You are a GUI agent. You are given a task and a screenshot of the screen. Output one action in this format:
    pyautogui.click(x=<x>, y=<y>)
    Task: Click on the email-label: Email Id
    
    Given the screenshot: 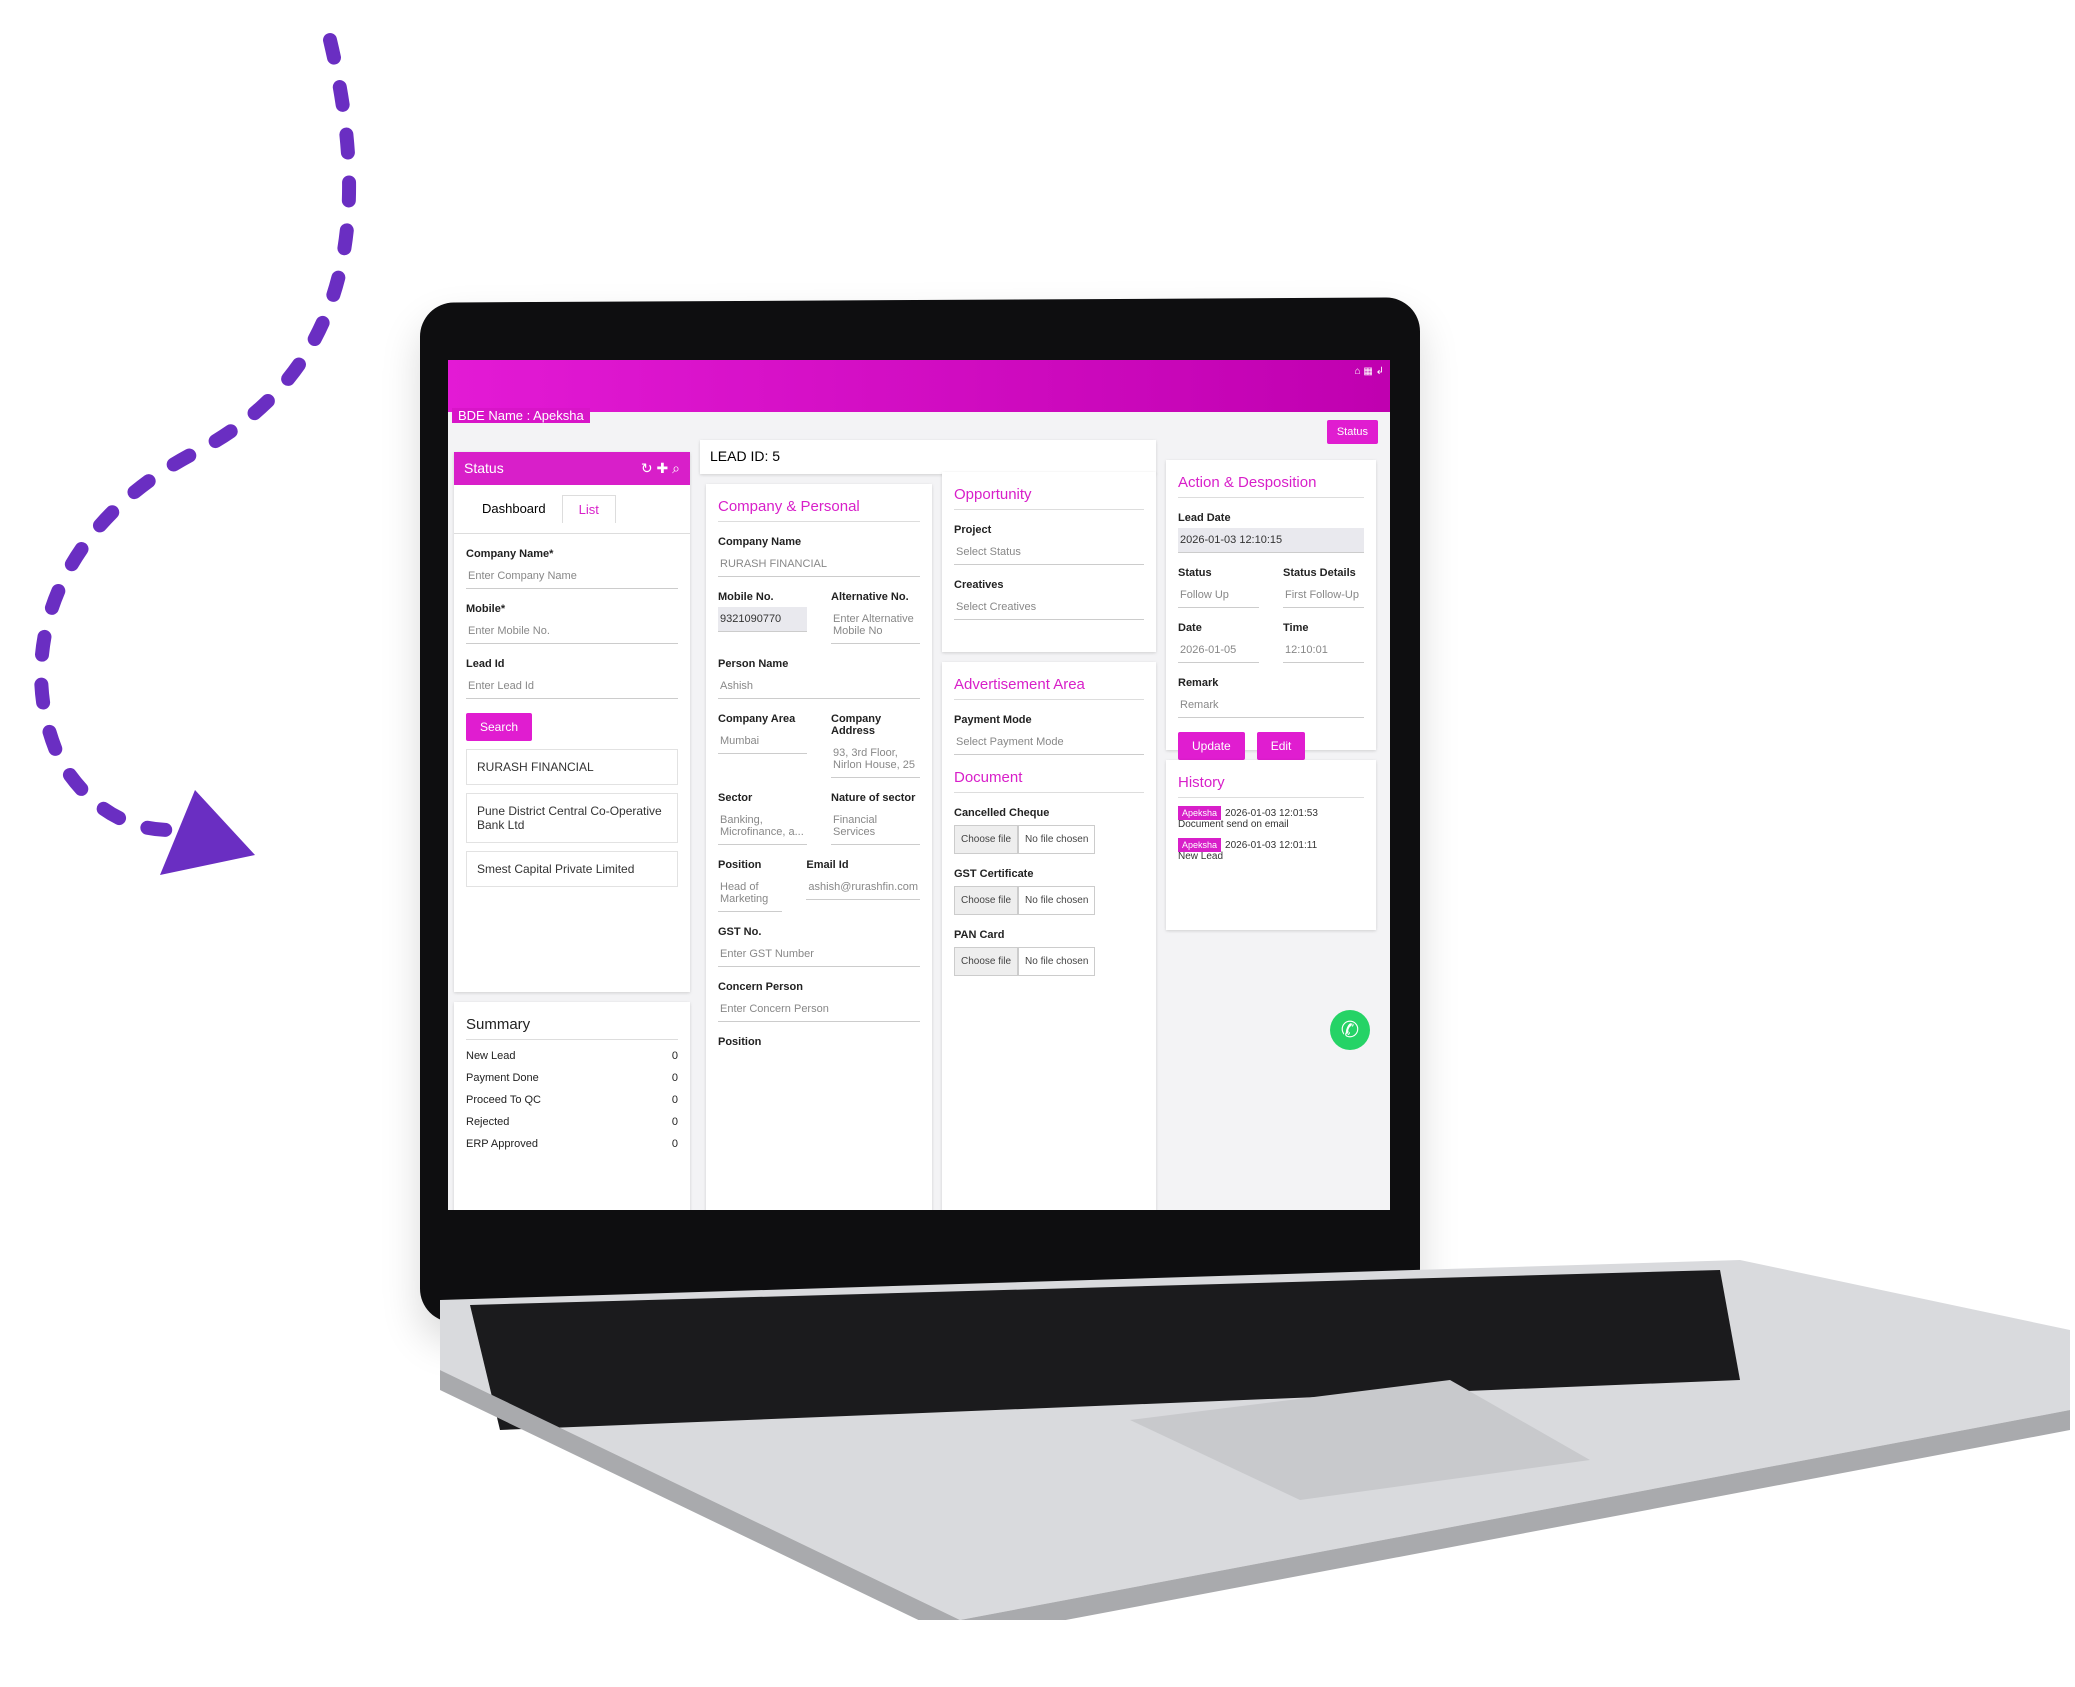 What is the action you would take?
    pyautogui.click(x=827, y=865)
    